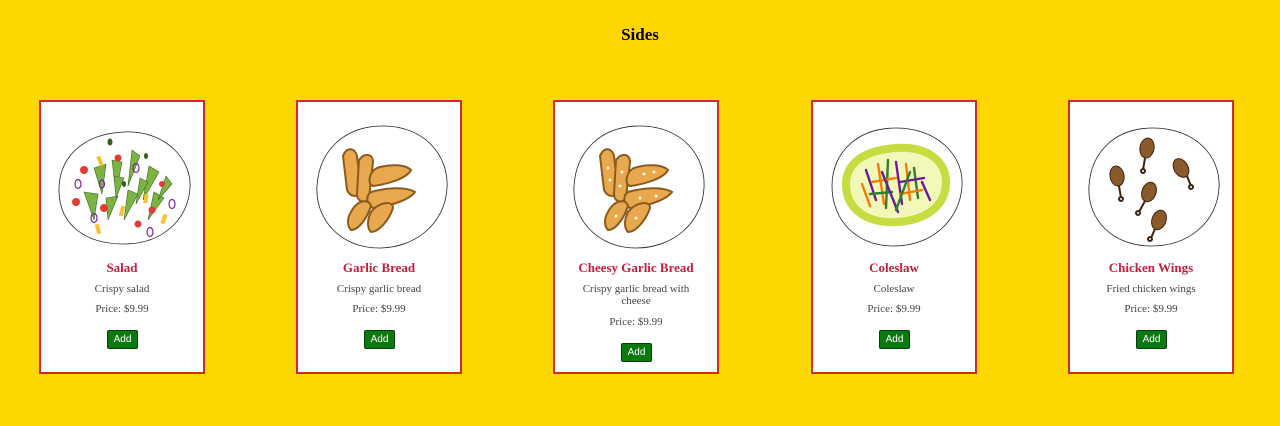 This screenshot has height=426, width=1280. I want to click on chicken-wings-image, so click(1154, 187).